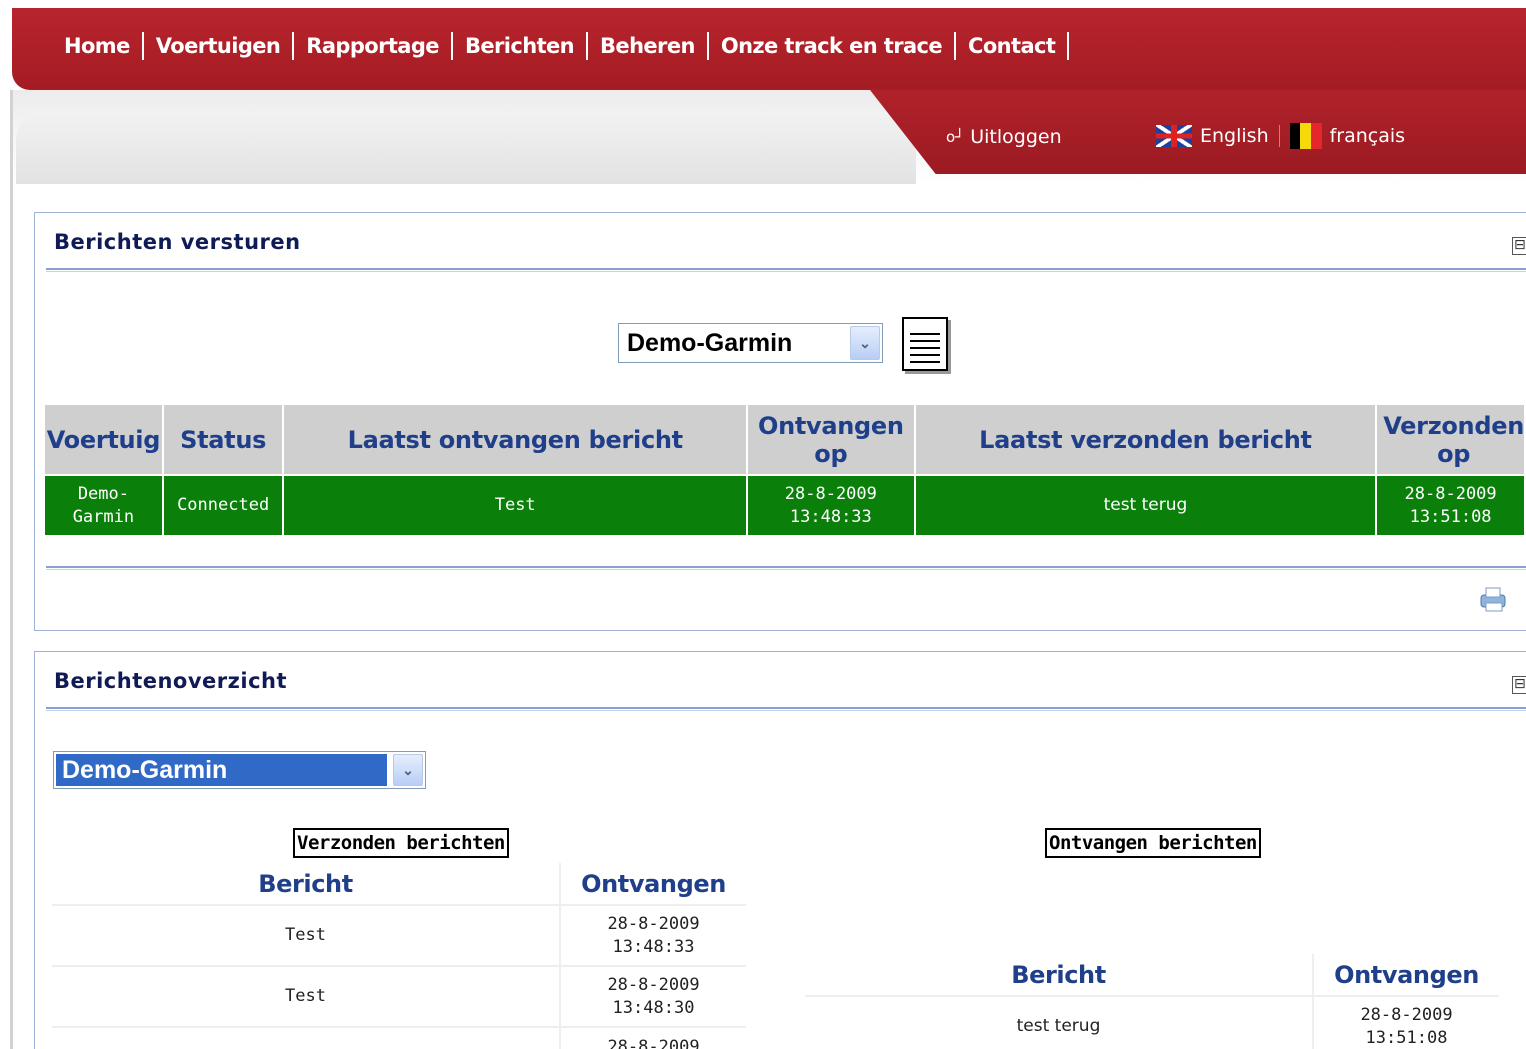  I want to click on nav-rapportage: Rapportage, so click(377, 46).